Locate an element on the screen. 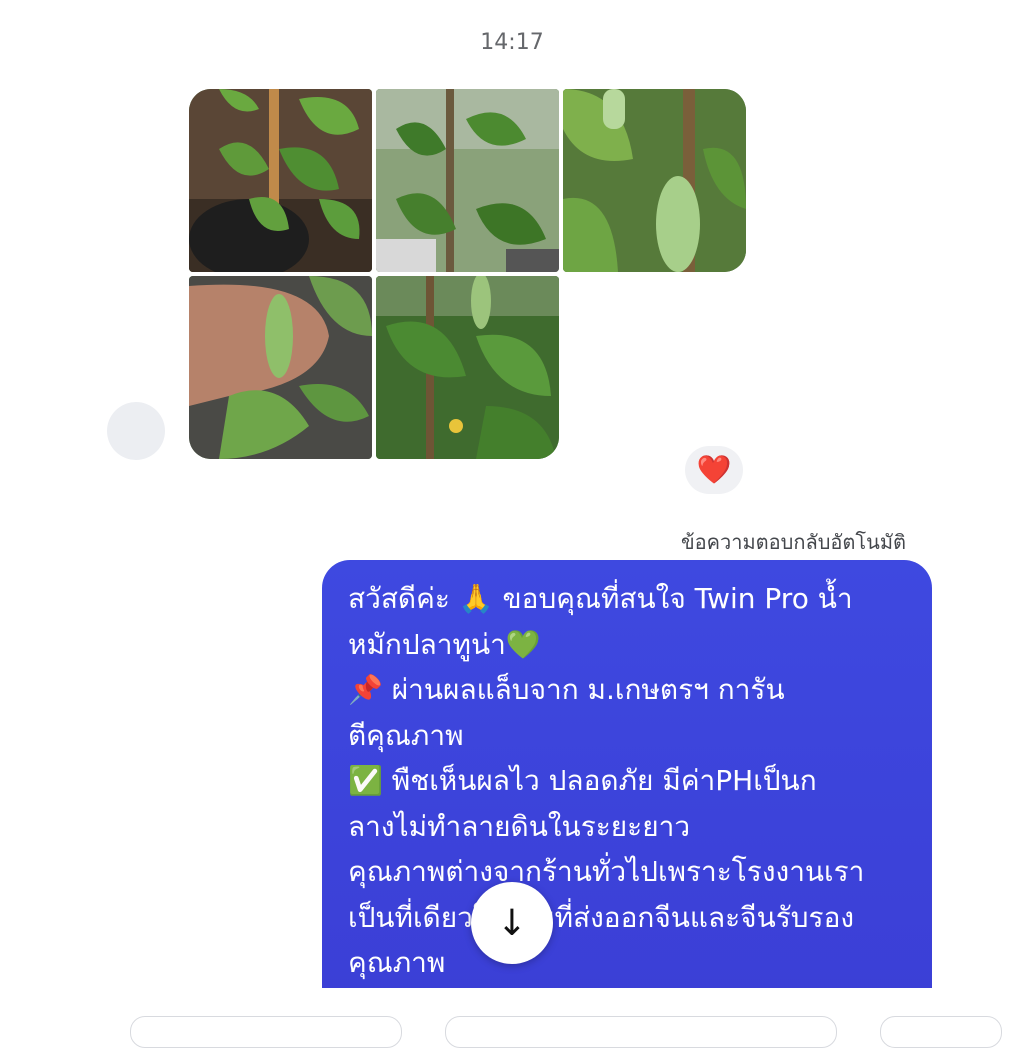  scroll-to-bottom-button: ↓ is located at coordinates (512, 923).